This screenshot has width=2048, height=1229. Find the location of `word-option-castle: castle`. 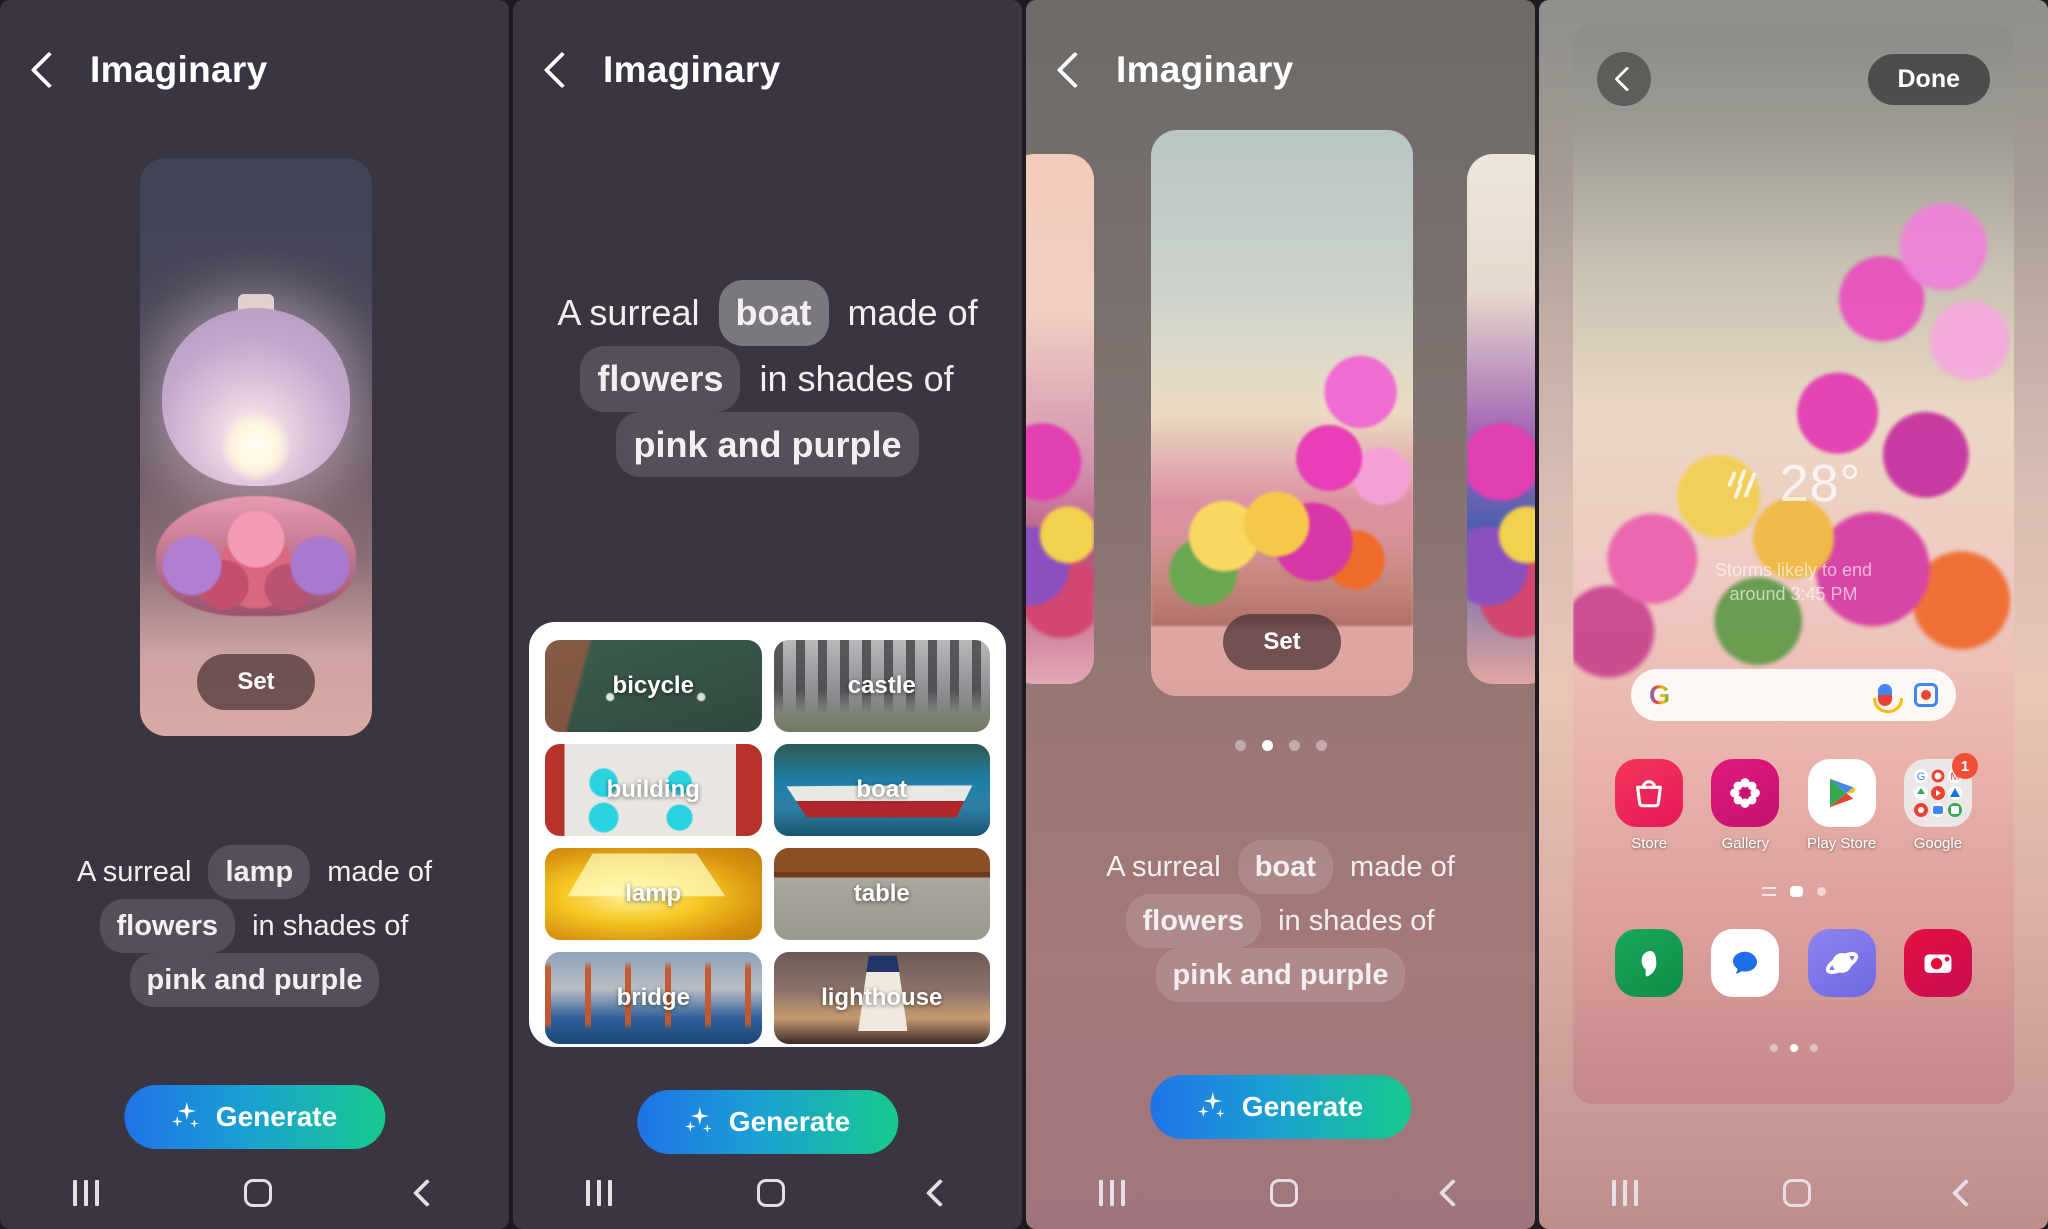

word-option-castle: castle is located at coordinates (881, 686).